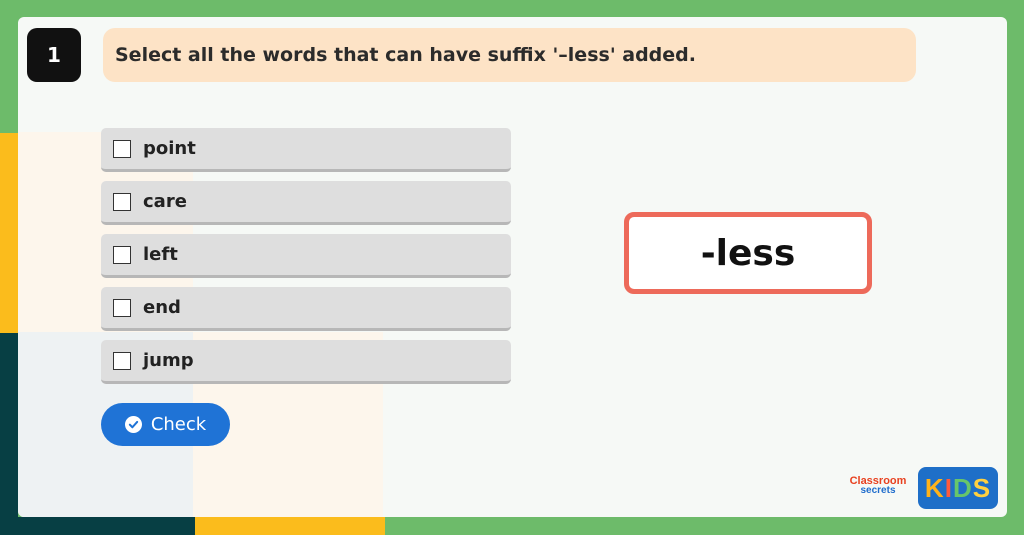 The image size is (1024, 535). I want to click on logo-text-bottom: secrets, so click(878, 490).